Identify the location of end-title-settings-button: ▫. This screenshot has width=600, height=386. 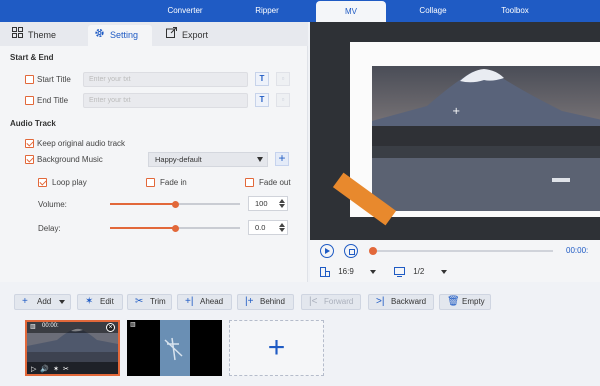
(283, 100).